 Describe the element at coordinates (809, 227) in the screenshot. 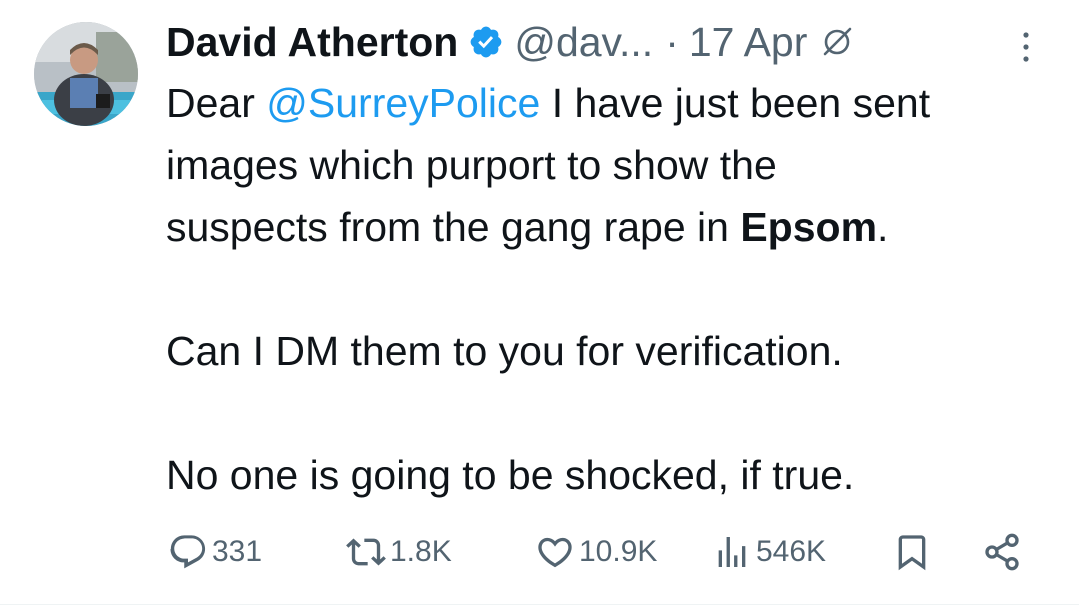

I see `bold-text: Epsom` at that location.